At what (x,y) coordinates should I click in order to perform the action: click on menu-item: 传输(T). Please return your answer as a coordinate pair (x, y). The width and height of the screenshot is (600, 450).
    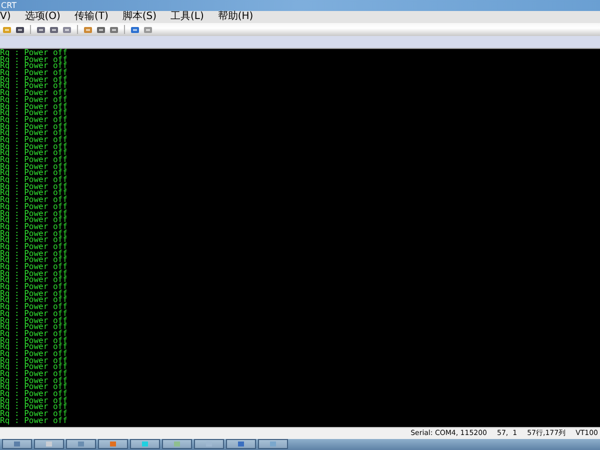
    Looking at the image, I should click on (91, 17).